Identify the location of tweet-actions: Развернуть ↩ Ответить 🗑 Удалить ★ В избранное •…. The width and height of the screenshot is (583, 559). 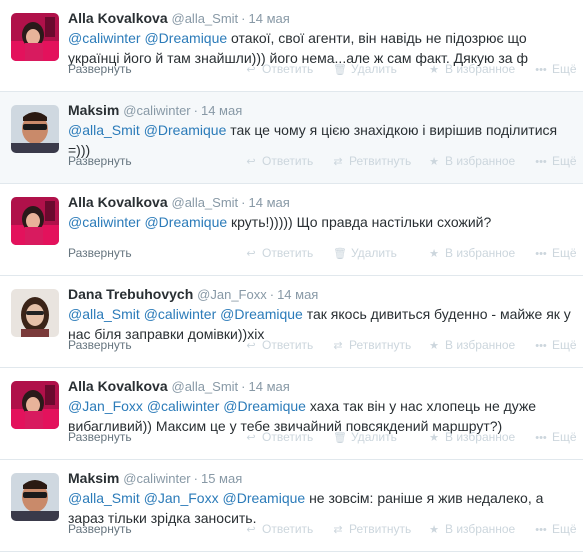
(322, 253).